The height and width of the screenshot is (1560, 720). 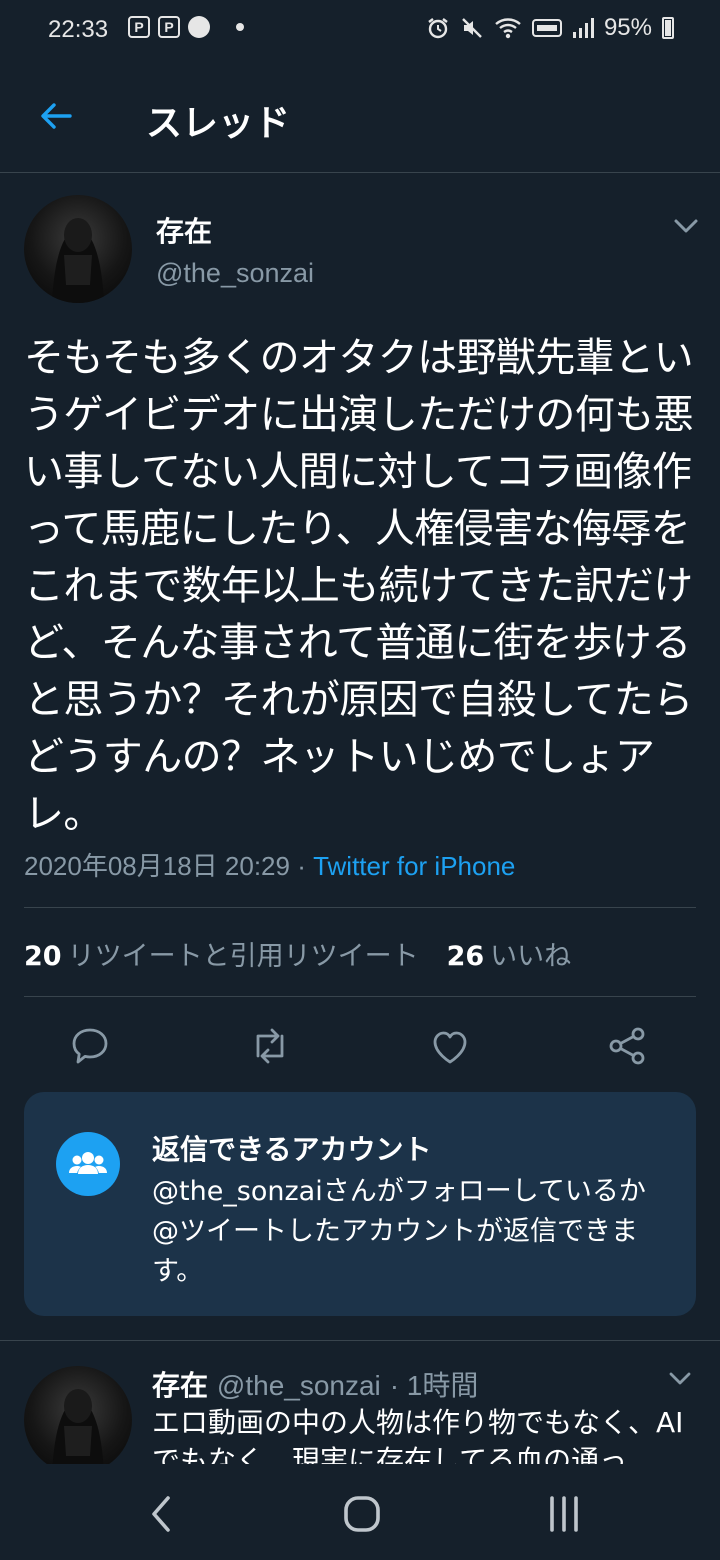 I want to click on alarm-icon, so click(x=438, y=28).